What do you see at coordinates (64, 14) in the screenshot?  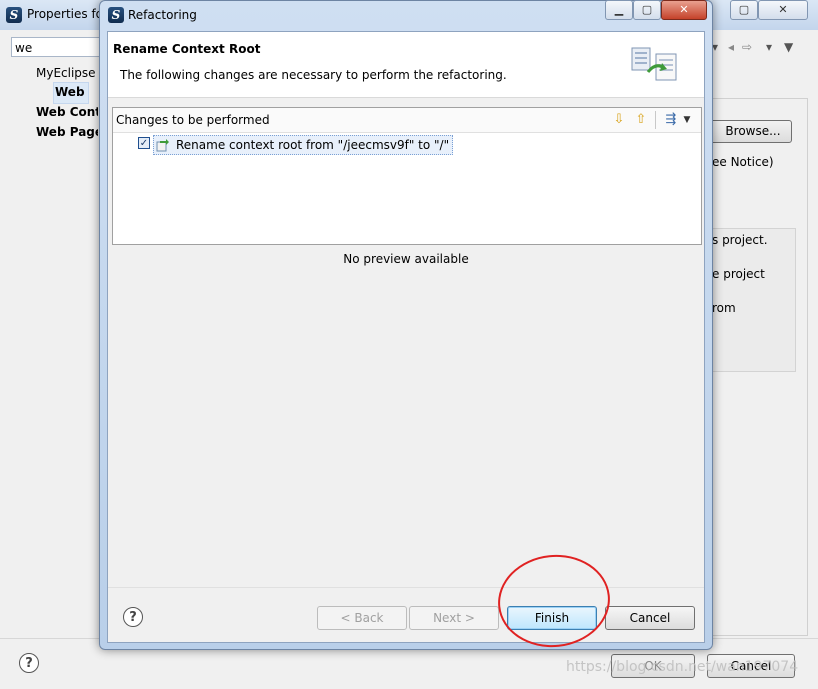 I see `properties-window-title: Properties fo` at bounding box center [64, 14].